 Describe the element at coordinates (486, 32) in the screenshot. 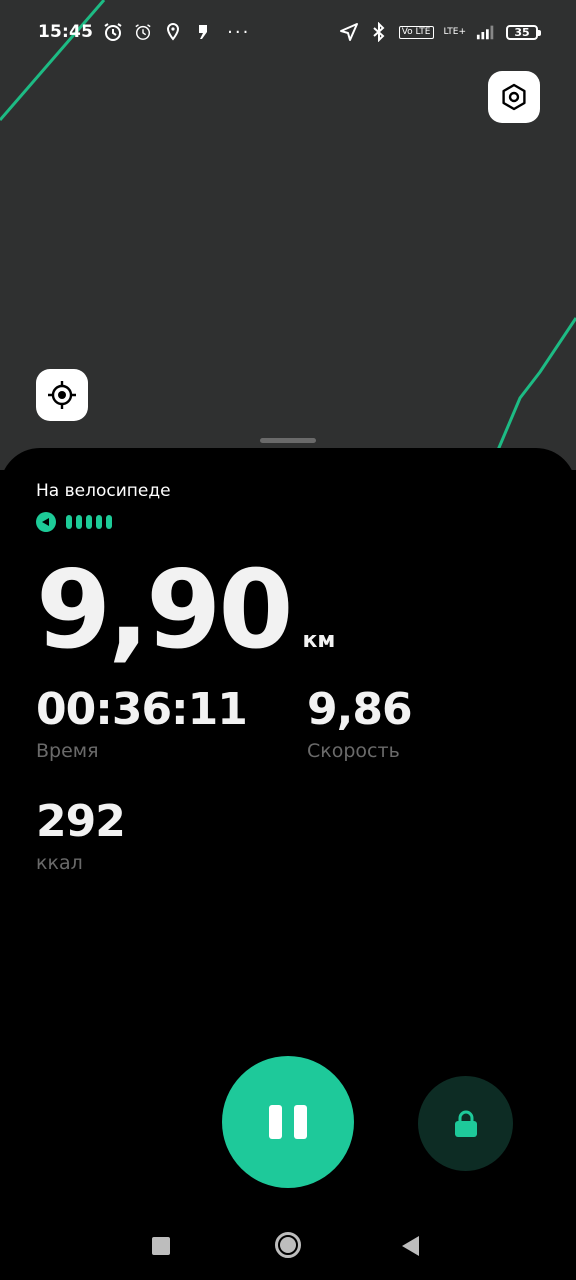

I see `signal-icon` at that location.